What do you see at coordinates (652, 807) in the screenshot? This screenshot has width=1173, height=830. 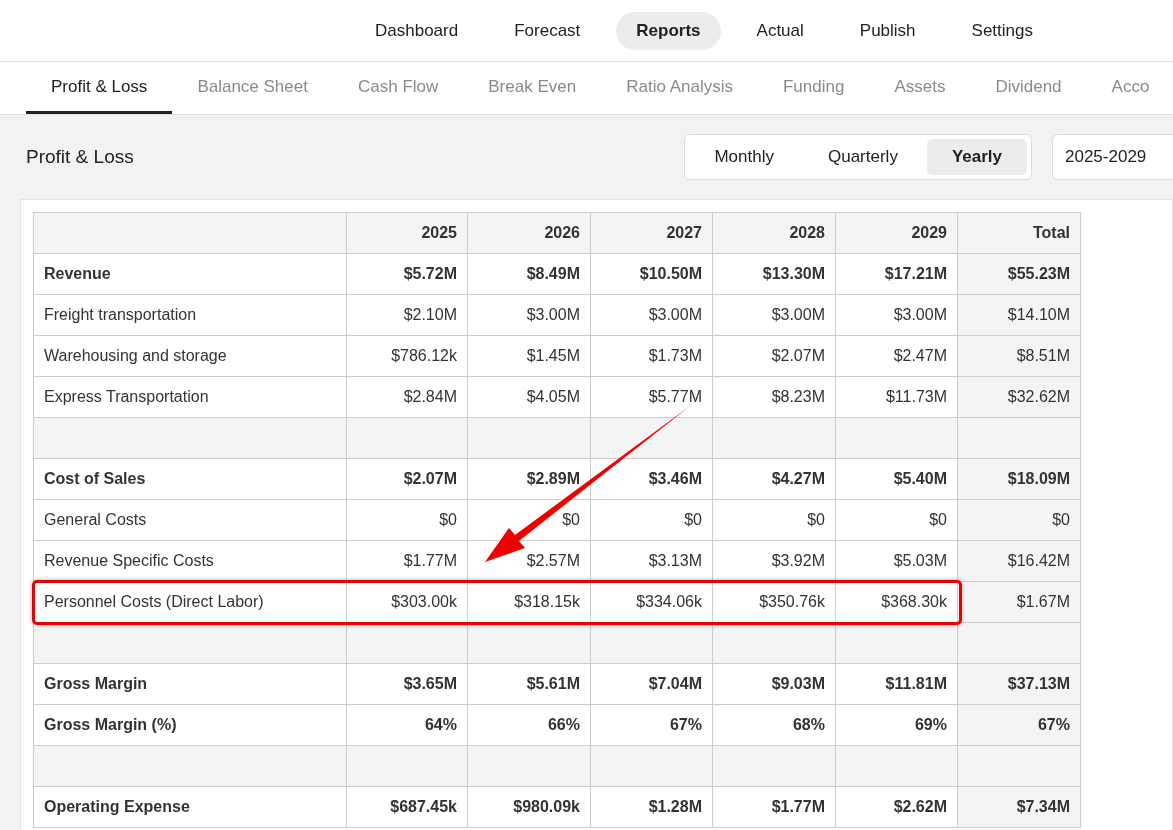 I see `table-cell: $1.28M` at bounding box center [652, 807].